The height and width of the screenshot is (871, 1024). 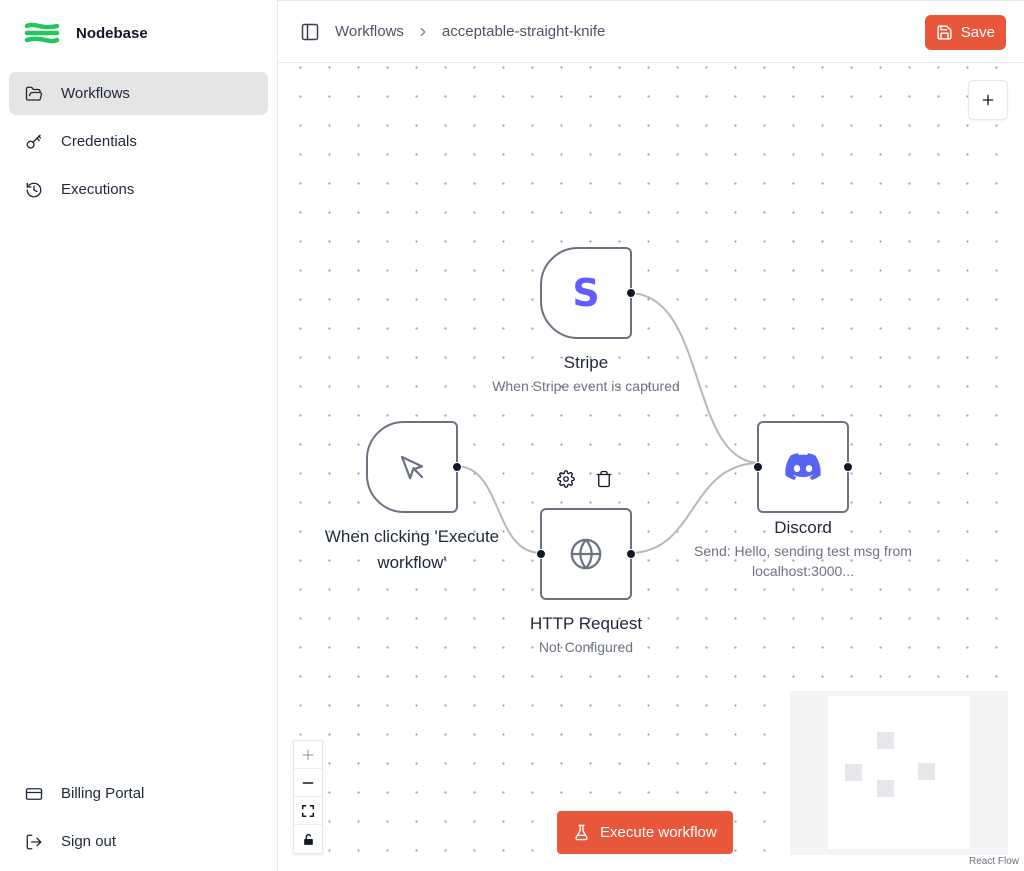 I want to click on save-button-label: Save, so click(x=977, y=32).